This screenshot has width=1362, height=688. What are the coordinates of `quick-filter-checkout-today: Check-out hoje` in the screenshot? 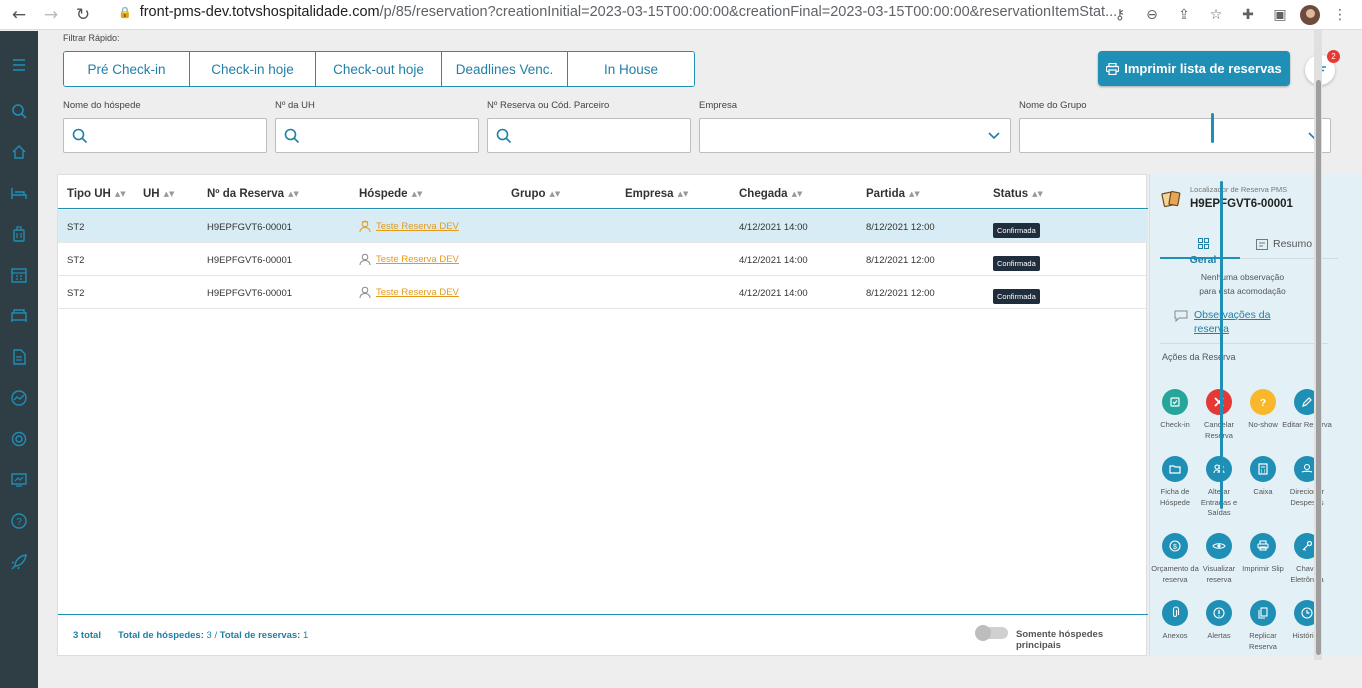 It's located at (379, 69).